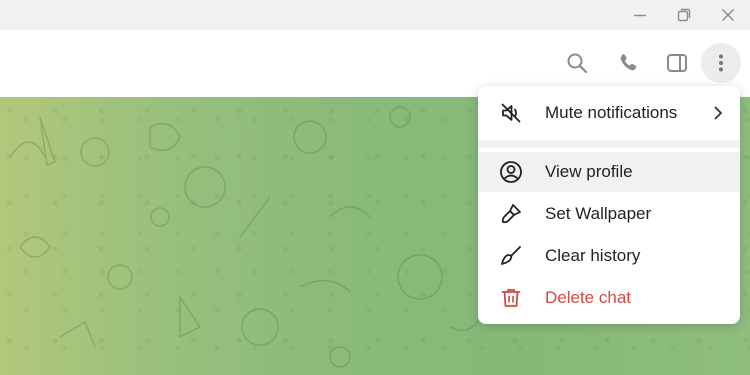 The height and width of the screenshot is (375, 750). What do you see at coordinates (511, 256) in the screenshot?
I see `broom-icon` at bounding box center [511, 256].